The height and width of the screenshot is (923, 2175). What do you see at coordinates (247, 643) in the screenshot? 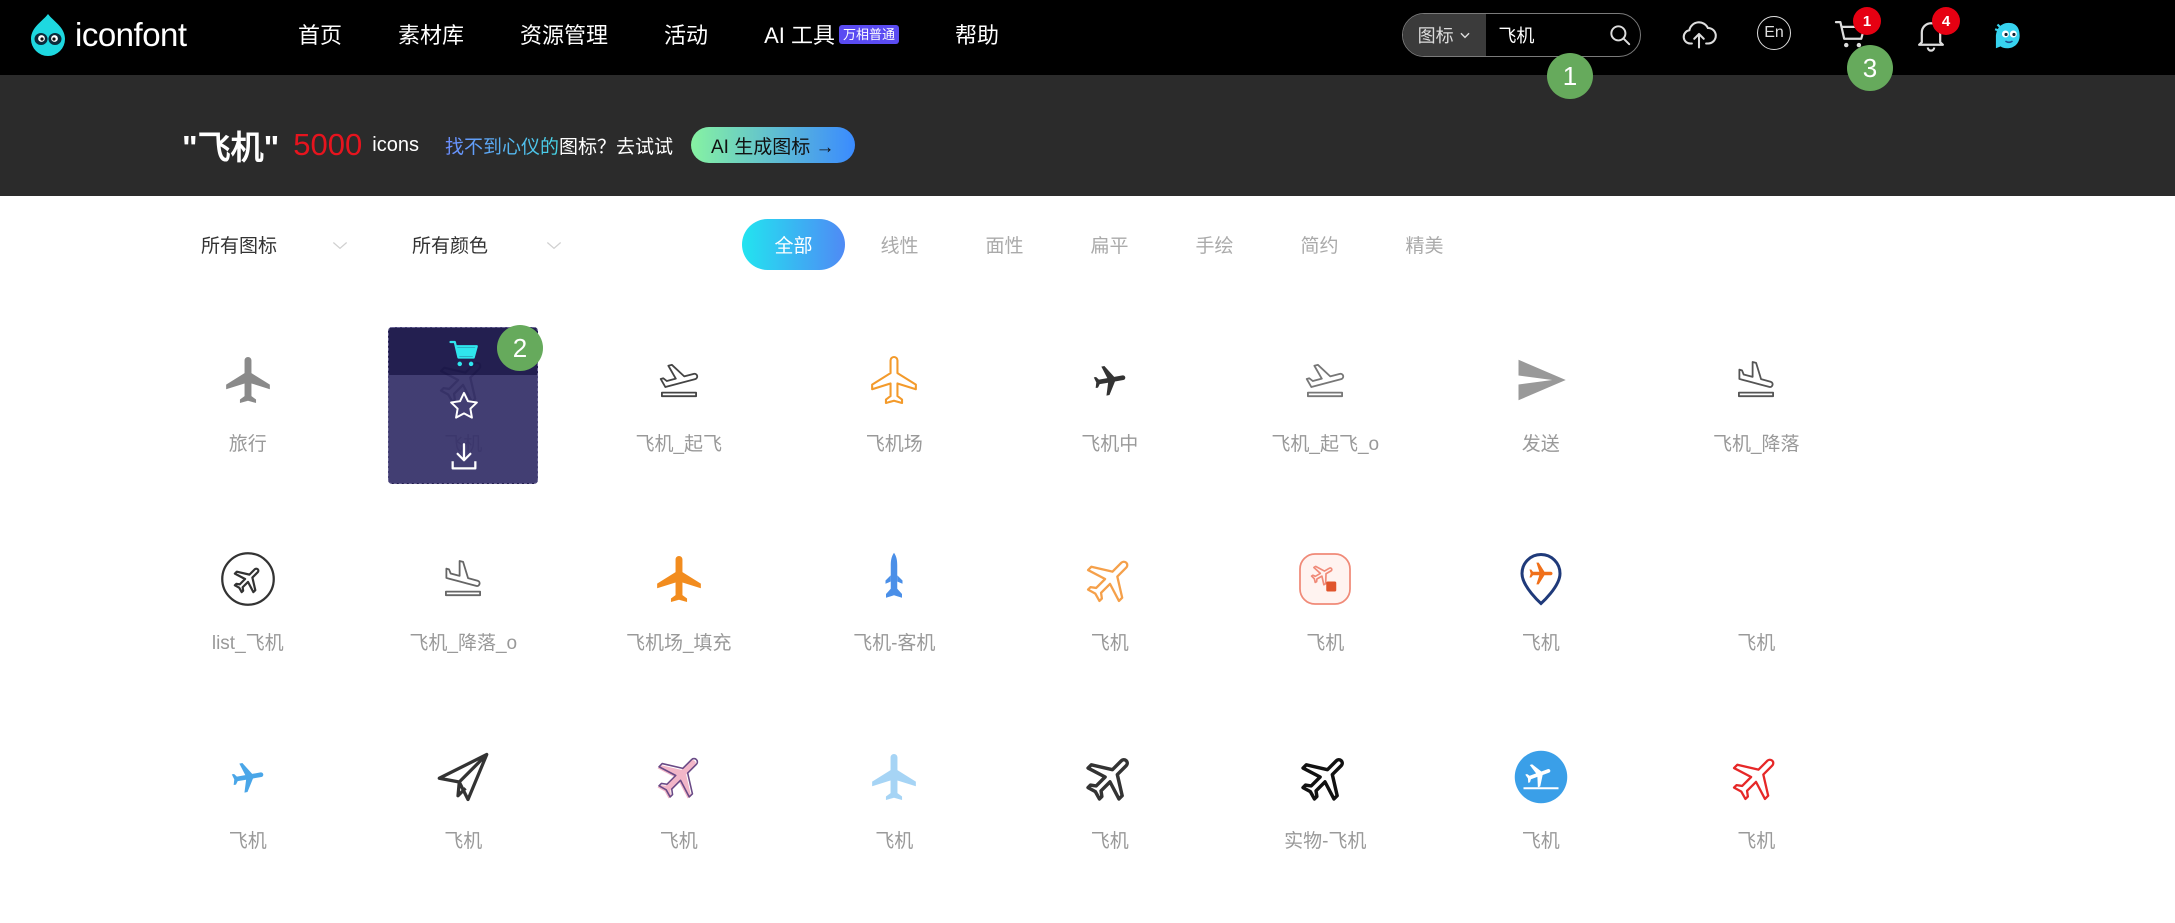
I see `icon-label: list_飞机` at bounding box center [247, 643].